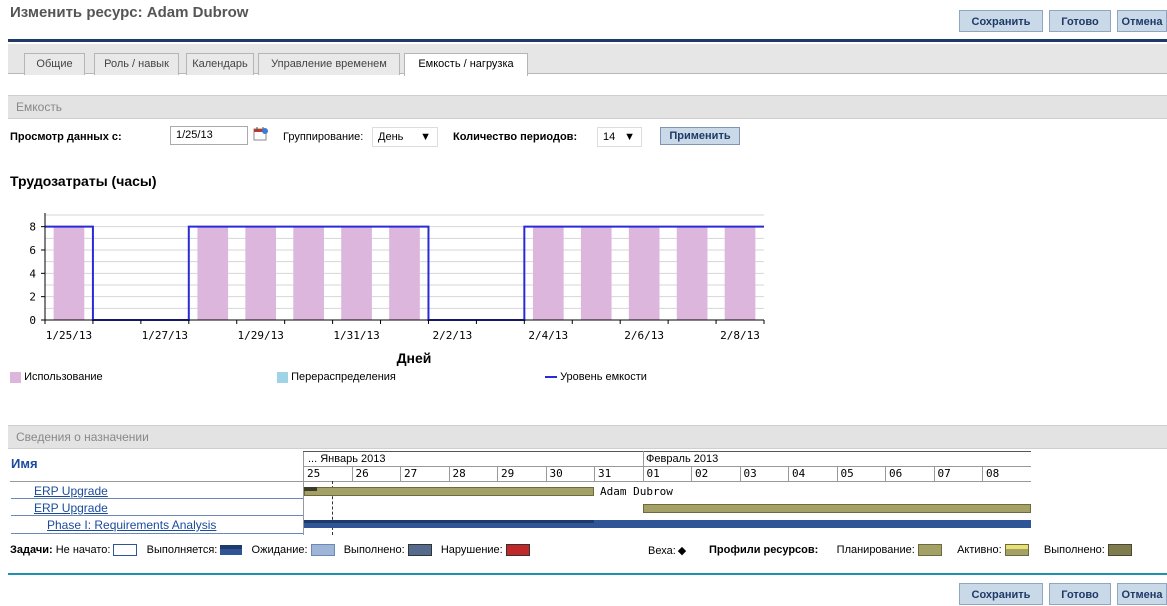 The image size is (1167, 606). I want to click on tab-general: Общие, so click(54, 64).